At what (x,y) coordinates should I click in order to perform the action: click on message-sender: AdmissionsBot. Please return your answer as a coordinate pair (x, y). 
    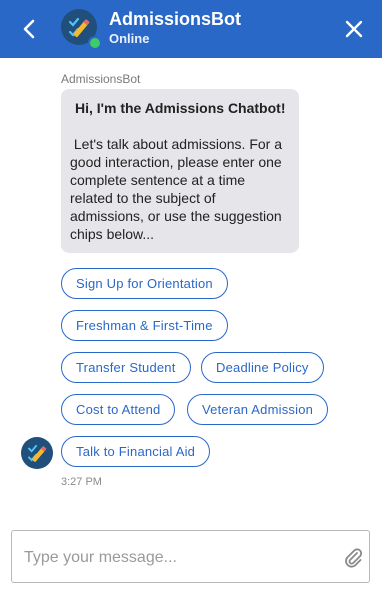
    Looking at the image, I should click on (101, 79).